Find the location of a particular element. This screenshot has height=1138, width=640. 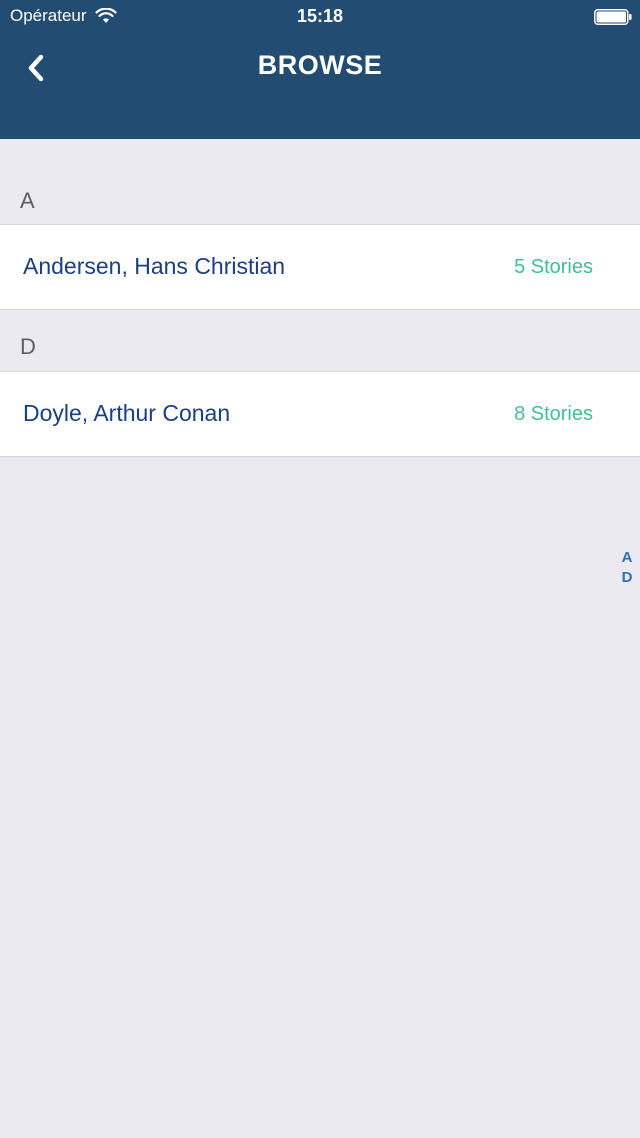

page-title: BROWSE is located at coordinates (320, 65).